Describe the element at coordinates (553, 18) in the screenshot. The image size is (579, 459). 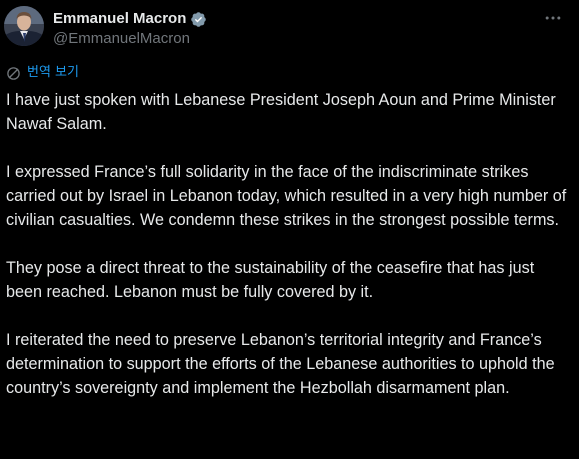
I see `more-options-icon` at that location.